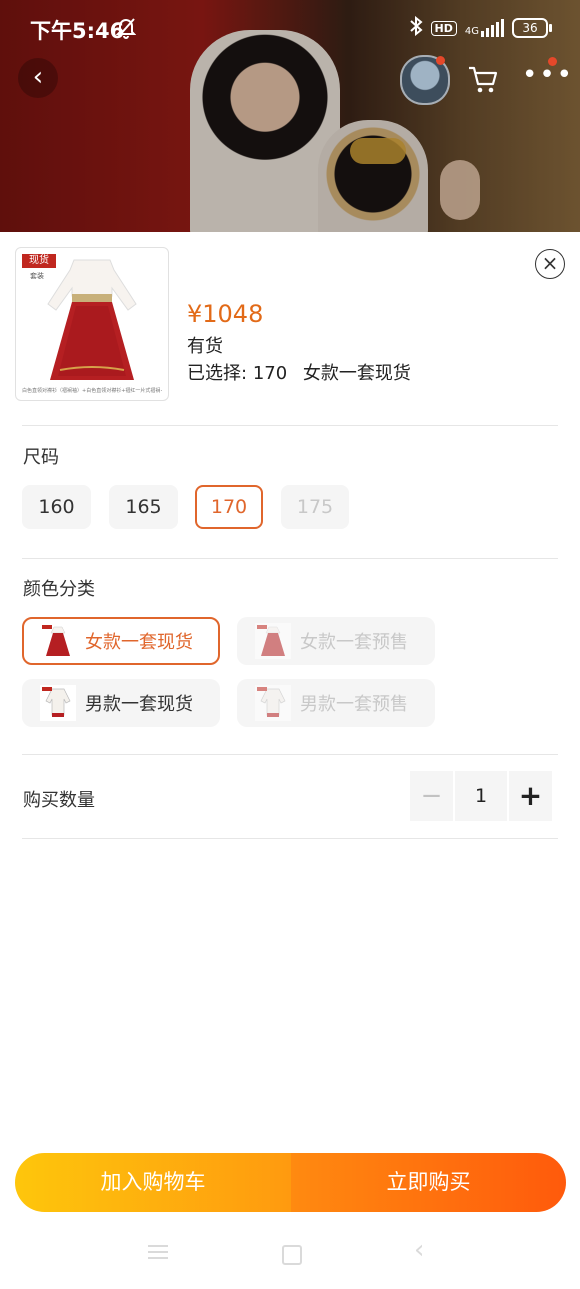 Image resolution: width=580 pixels, height=1289 pixels. Describe the element at coordinates (41, 457) in the screenshot. I see `size-section-title: 尺码` at that location.